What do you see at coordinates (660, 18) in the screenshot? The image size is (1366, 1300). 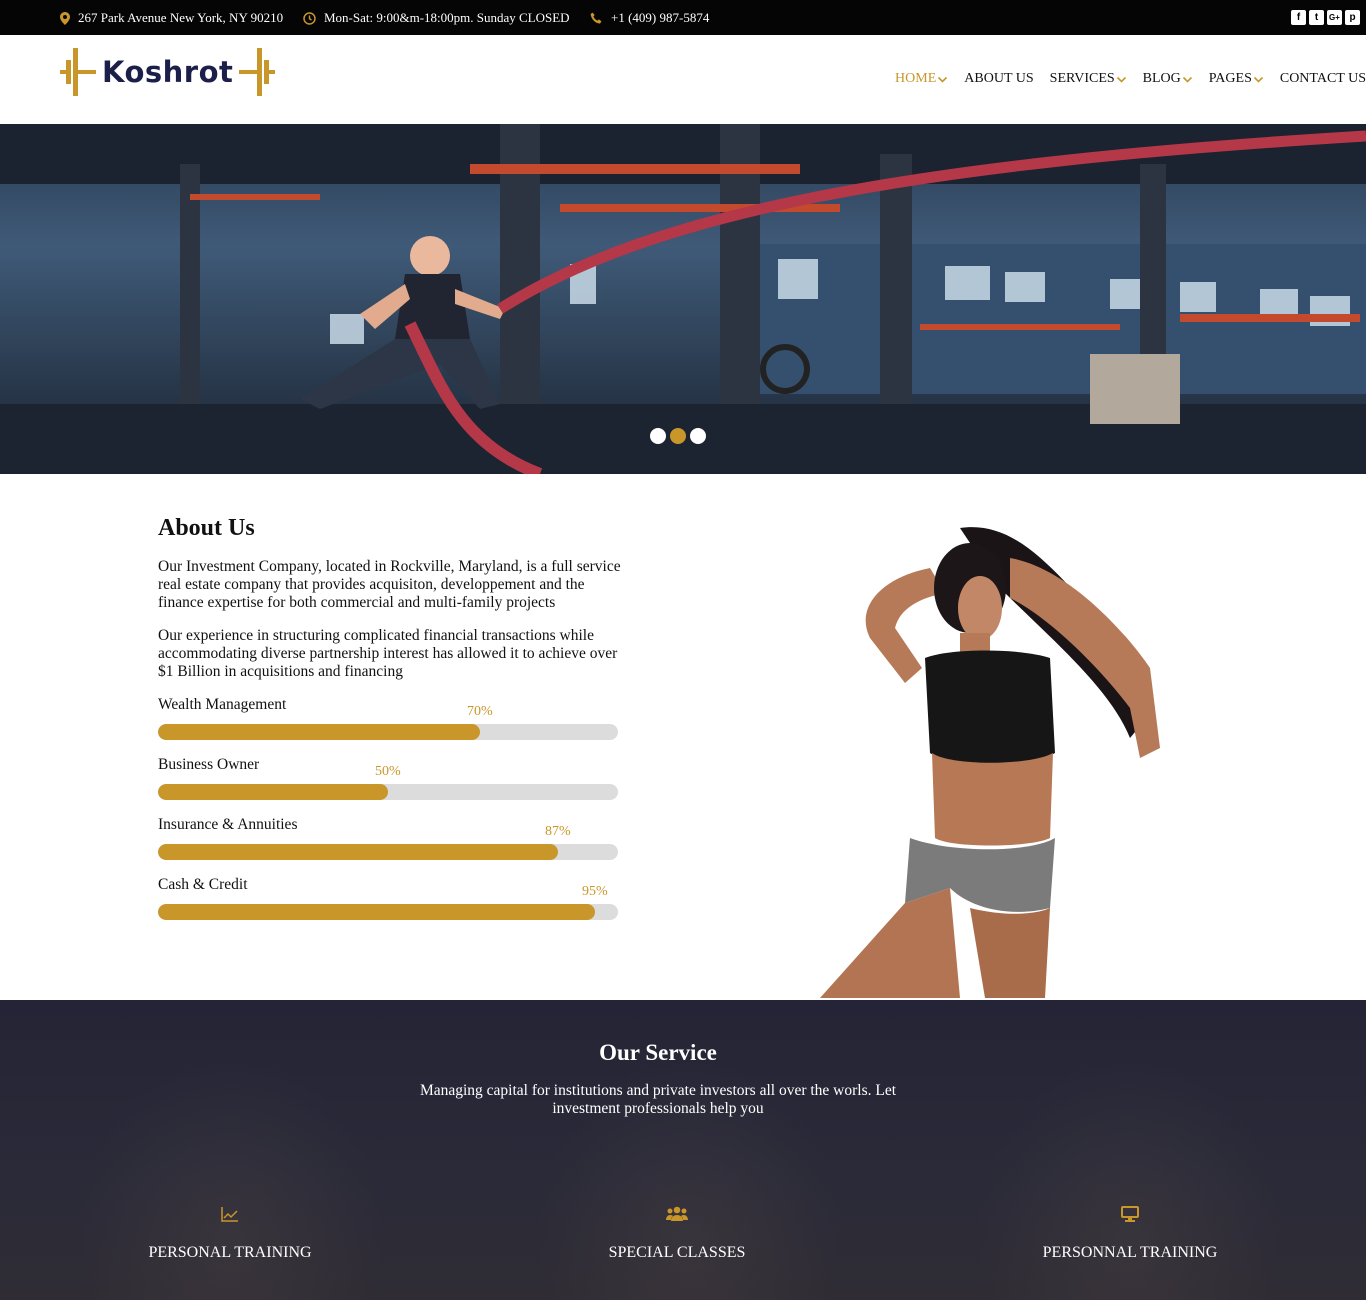 I see `phone-text: +1 (409) 987-5874` at bounding box center [660, 18].